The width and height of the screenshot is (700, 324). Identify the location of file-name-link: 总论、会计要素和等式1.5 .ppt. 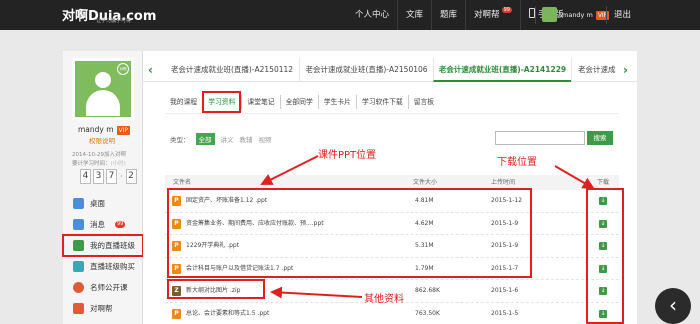
(227, 313).